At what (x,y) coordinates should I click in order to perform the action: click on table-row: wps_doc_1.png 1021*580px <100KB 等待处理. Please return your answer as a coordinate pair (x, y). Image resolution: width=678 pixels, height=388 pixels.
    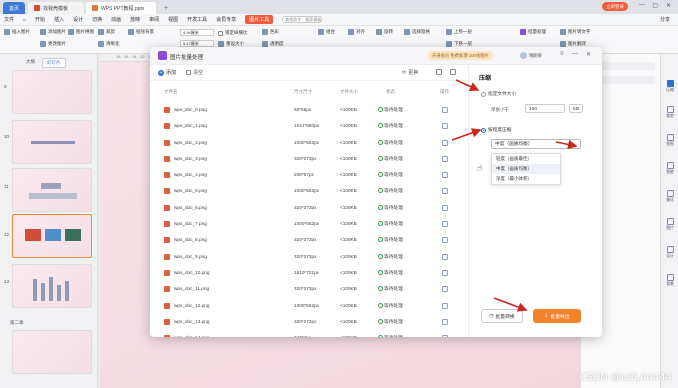
    Looking at the image, I should click on (309, 126).